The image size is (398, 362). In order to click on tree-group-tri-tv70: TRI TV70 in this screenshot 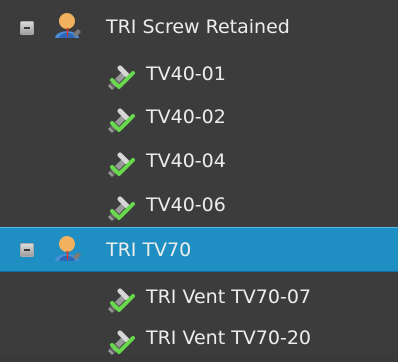, I will do `click(199, 249)`.